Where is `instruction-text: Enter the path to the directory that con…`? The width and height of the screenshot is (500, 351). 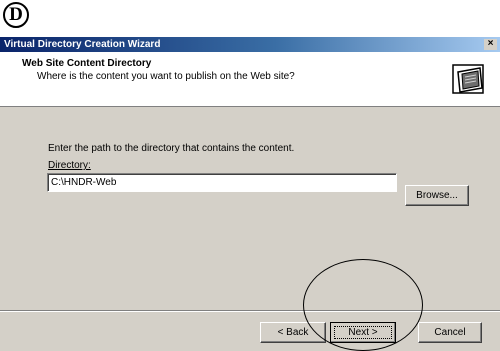
instruction-text: Enter the path to the directory that con… is located at coordinates (171, 148).